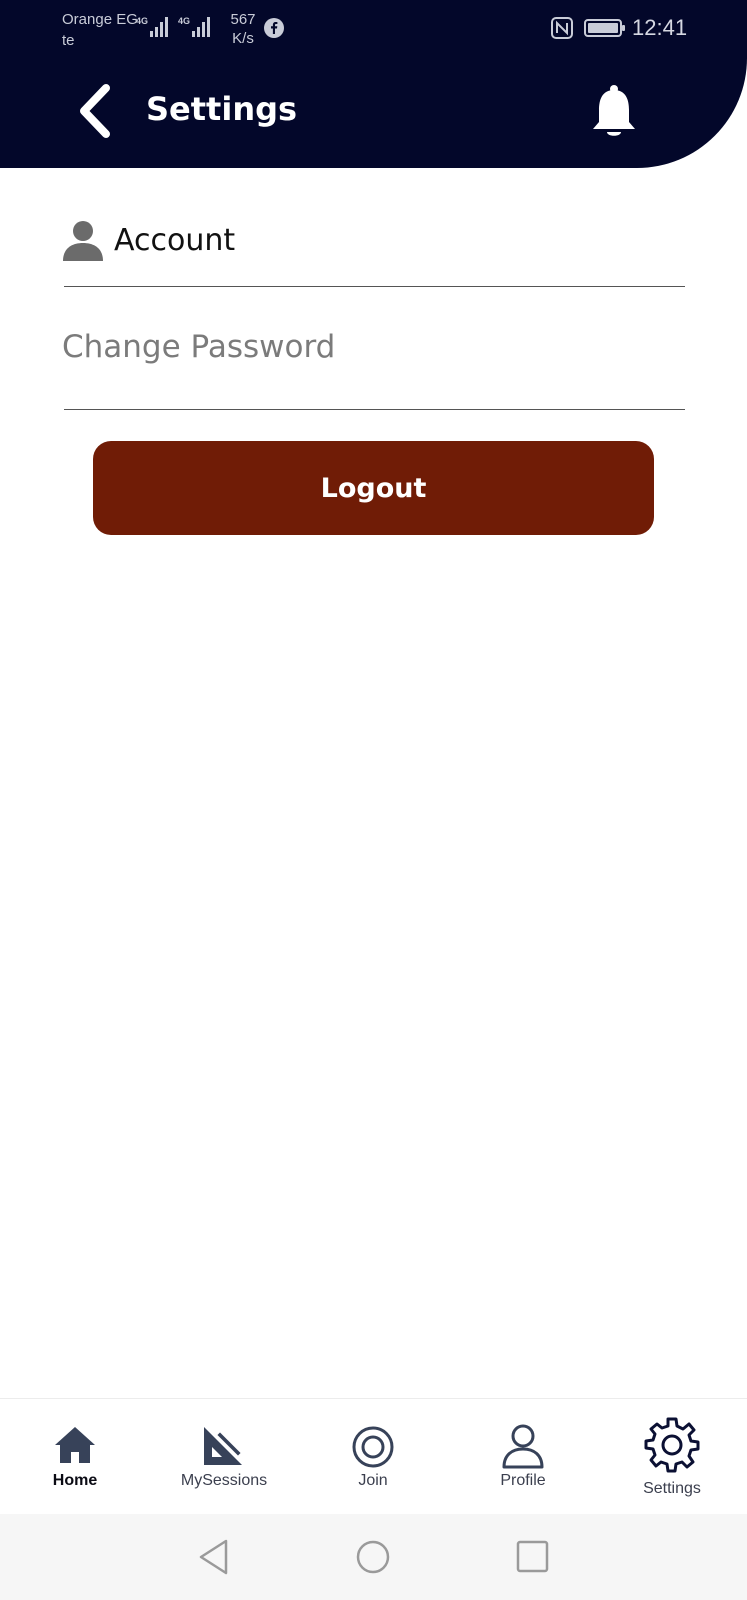 Image resolution: width=747 pixels, height=1600 pixels. I want to click on carrier-name: Orange EG te, so click(100, 30).